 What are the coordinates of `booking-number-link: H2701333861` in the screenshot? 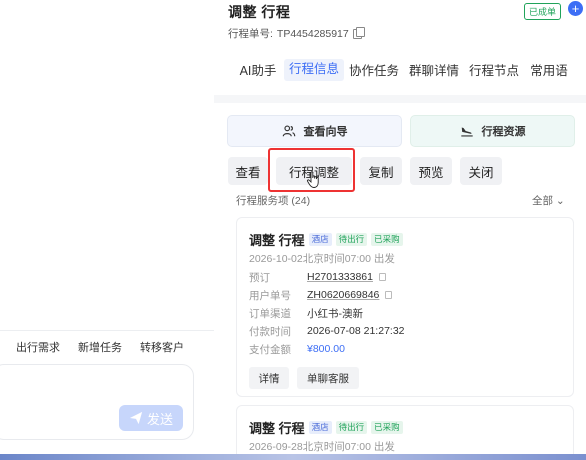 It's located at (346, 277).